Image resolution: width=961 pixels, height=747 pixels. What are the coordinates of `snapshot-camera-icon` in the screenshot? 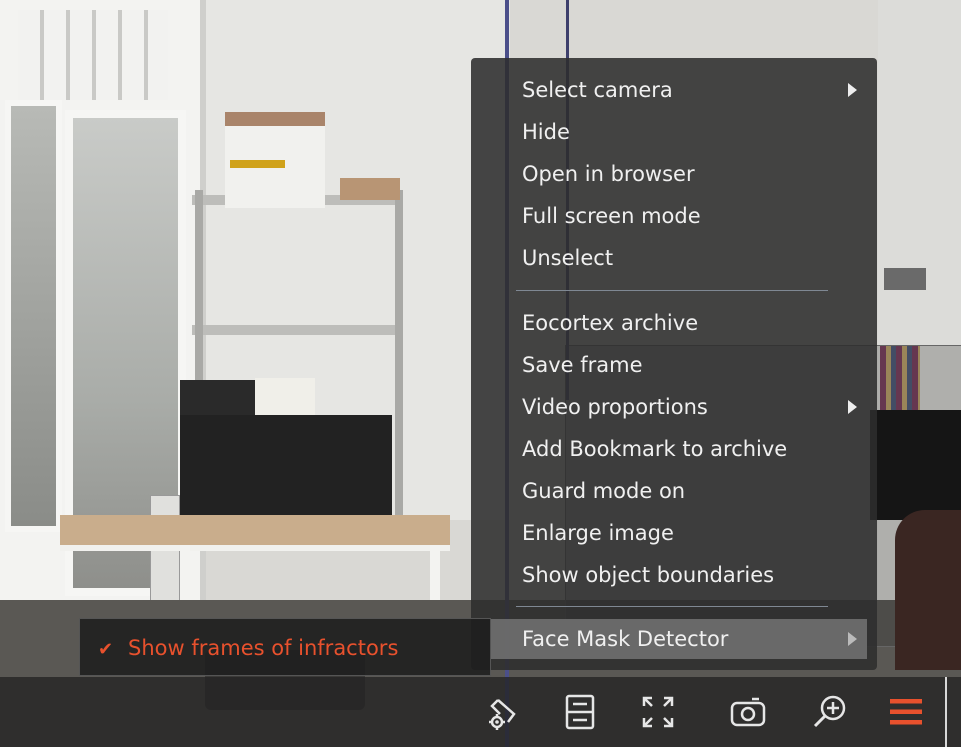 It's located at (748, 712).